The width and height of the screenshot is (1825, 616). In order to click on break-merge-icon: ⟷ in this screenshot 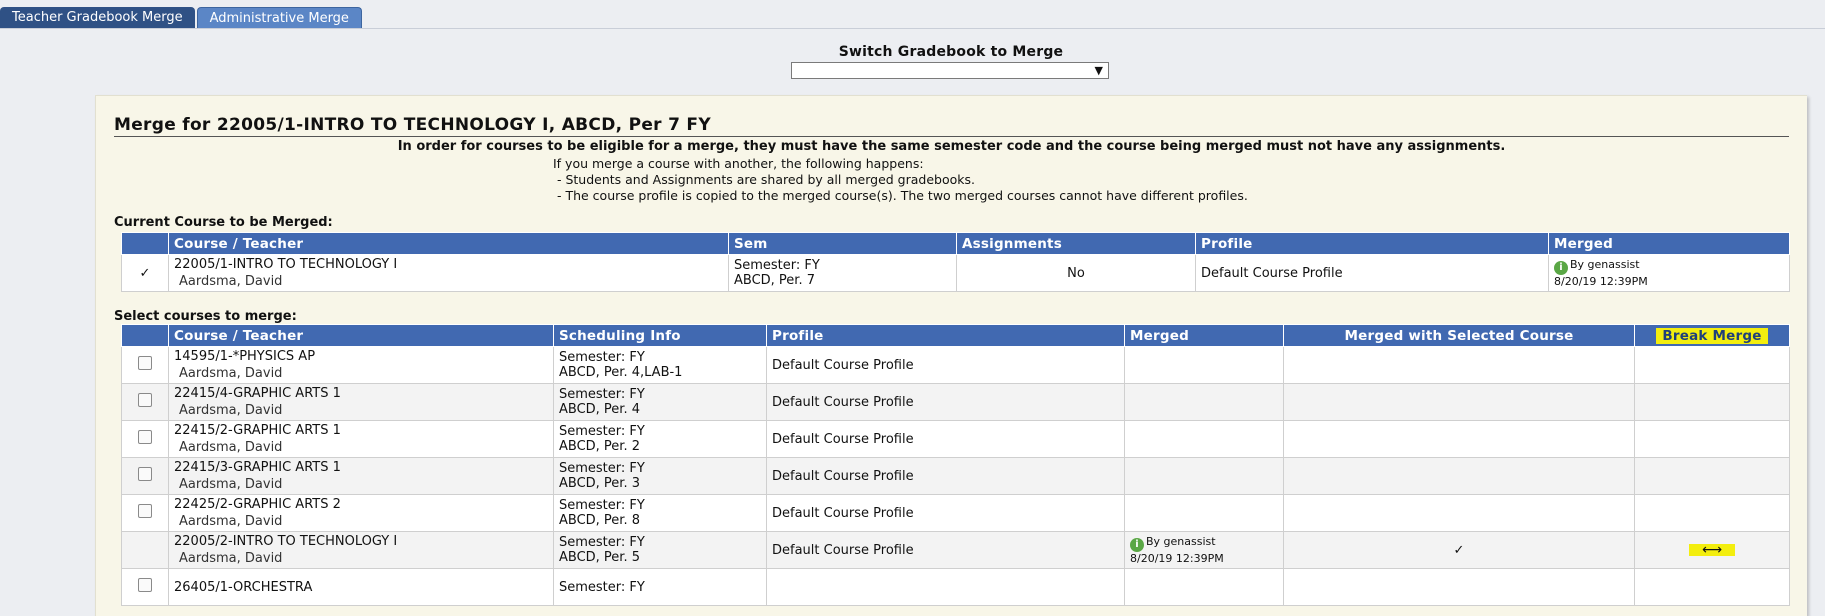, I will do `click(1712, 550)`.